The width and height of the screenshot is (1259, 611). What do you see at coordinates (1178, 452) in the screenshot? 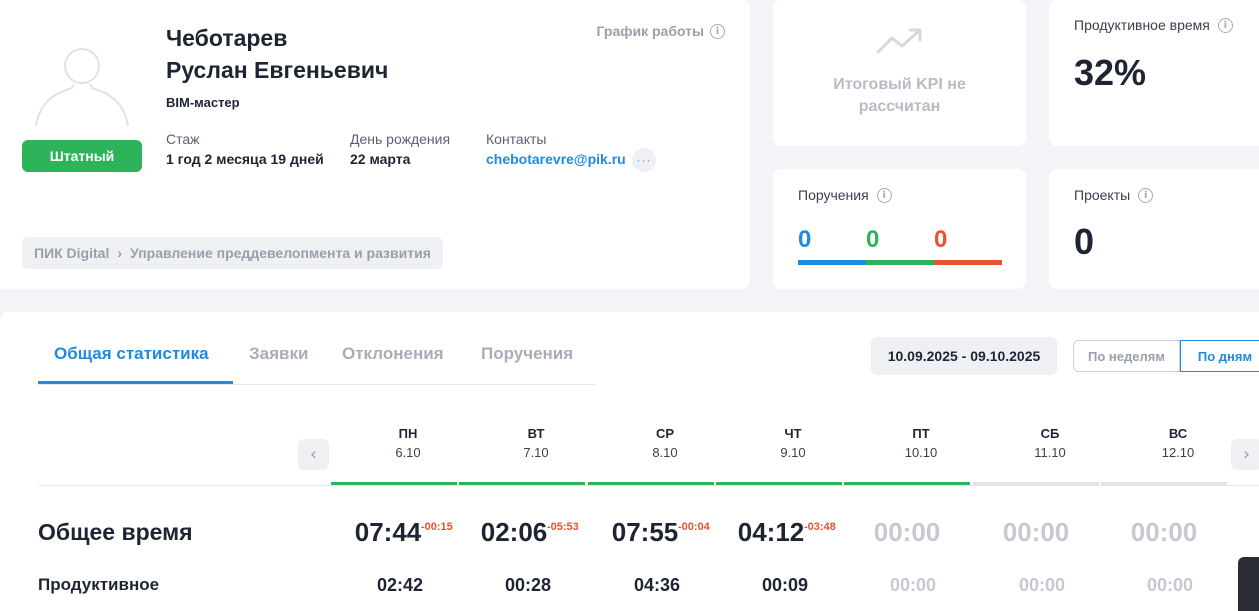
I see `day-date: 12.10` at bounding box center [1178, 452].